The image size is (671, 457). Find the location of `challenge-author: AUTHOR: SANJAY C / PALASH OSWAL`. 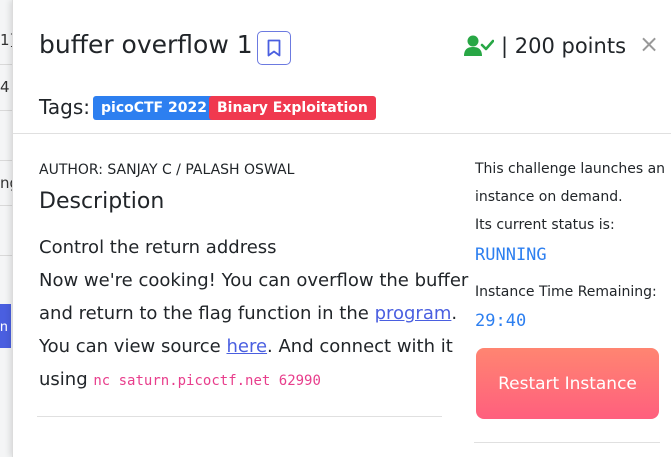

challenge-author: AUTHOR: SANJAY C / PALASH OSWAL is located at coordinates (167, 170).